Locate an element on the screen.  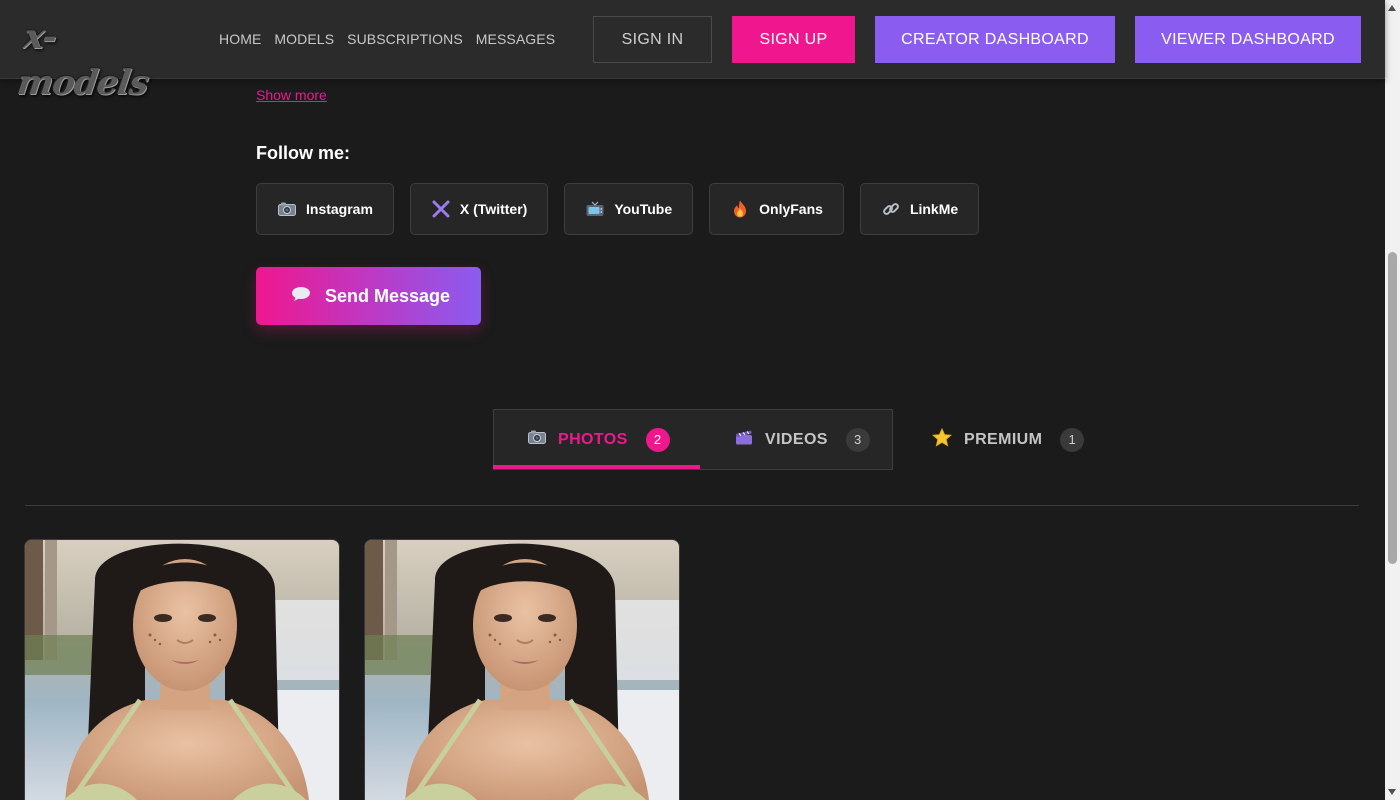
scrollbar-thumb is located at coordinates (1392, 408).